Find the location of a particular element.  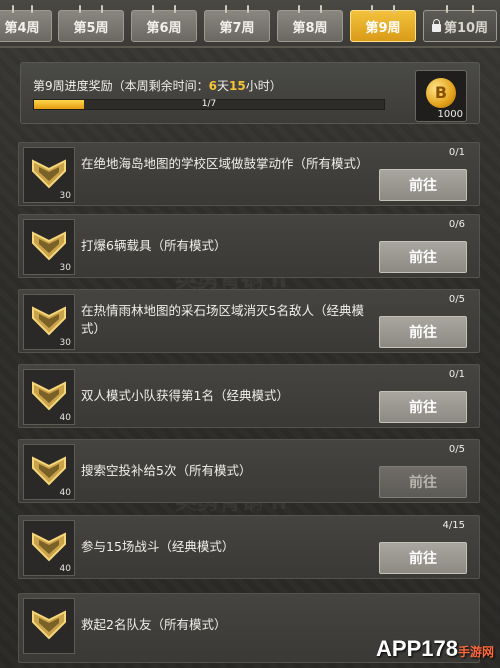

task-progress: 0/6 is located at coordinates (456, 224).